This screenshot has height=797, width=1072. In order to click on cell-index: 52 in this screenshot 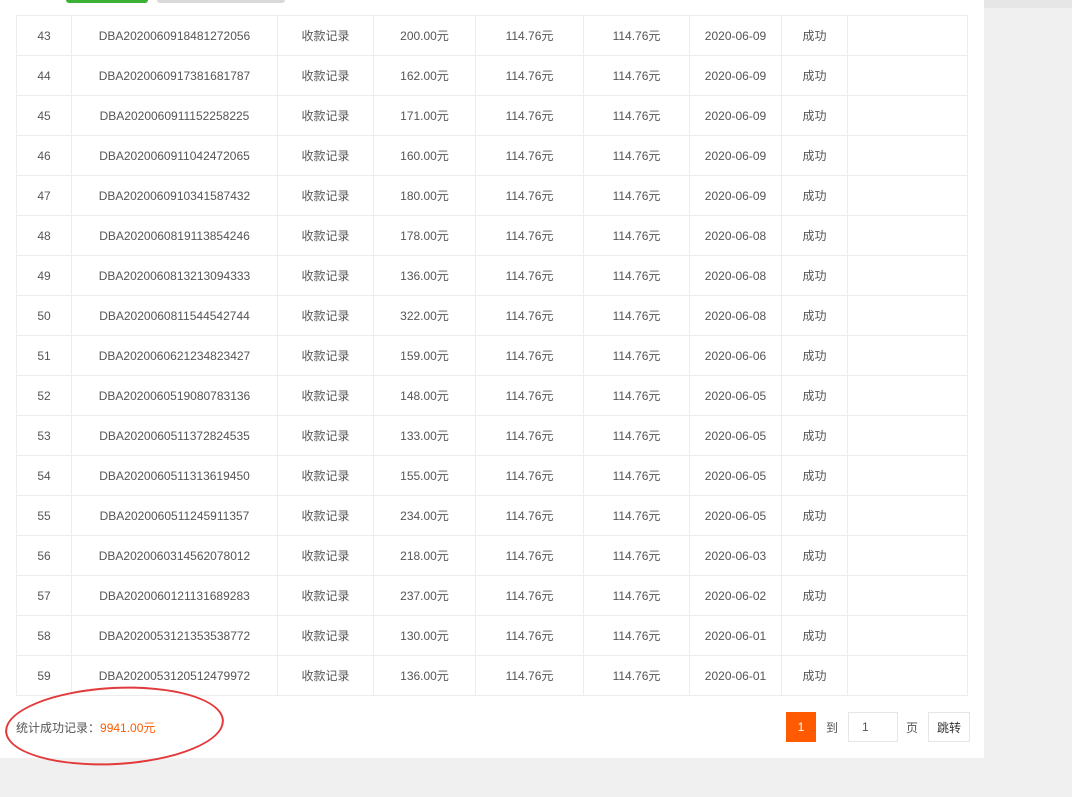, I will do `click(44, 395)`.